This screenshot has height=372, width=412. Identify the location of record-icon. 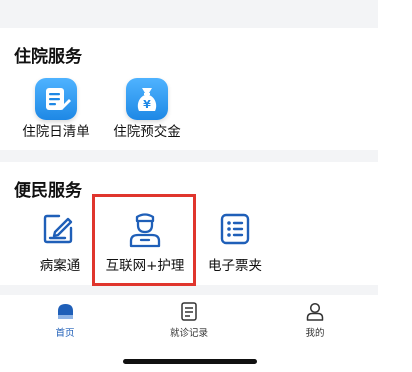
(189, 311).